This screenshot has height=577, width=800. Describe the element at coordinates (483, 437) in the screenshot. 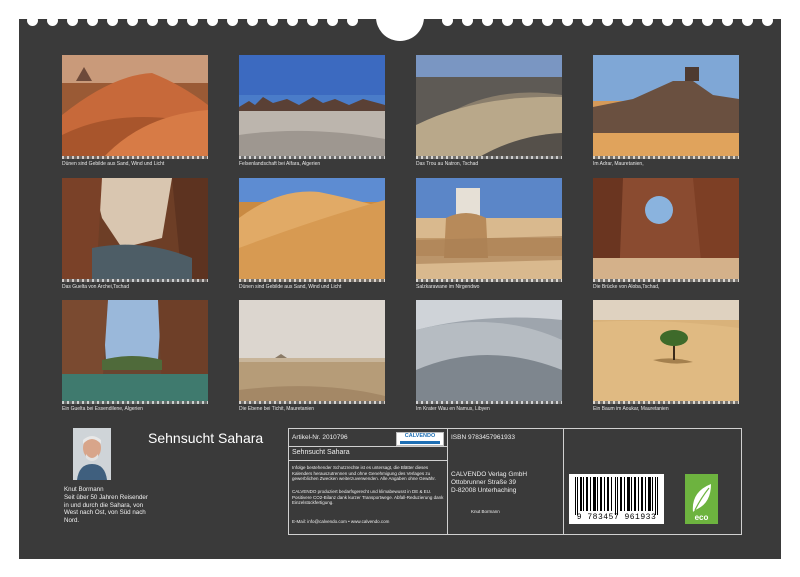

I see `isbn: ISBN 9783457961933` at that location.